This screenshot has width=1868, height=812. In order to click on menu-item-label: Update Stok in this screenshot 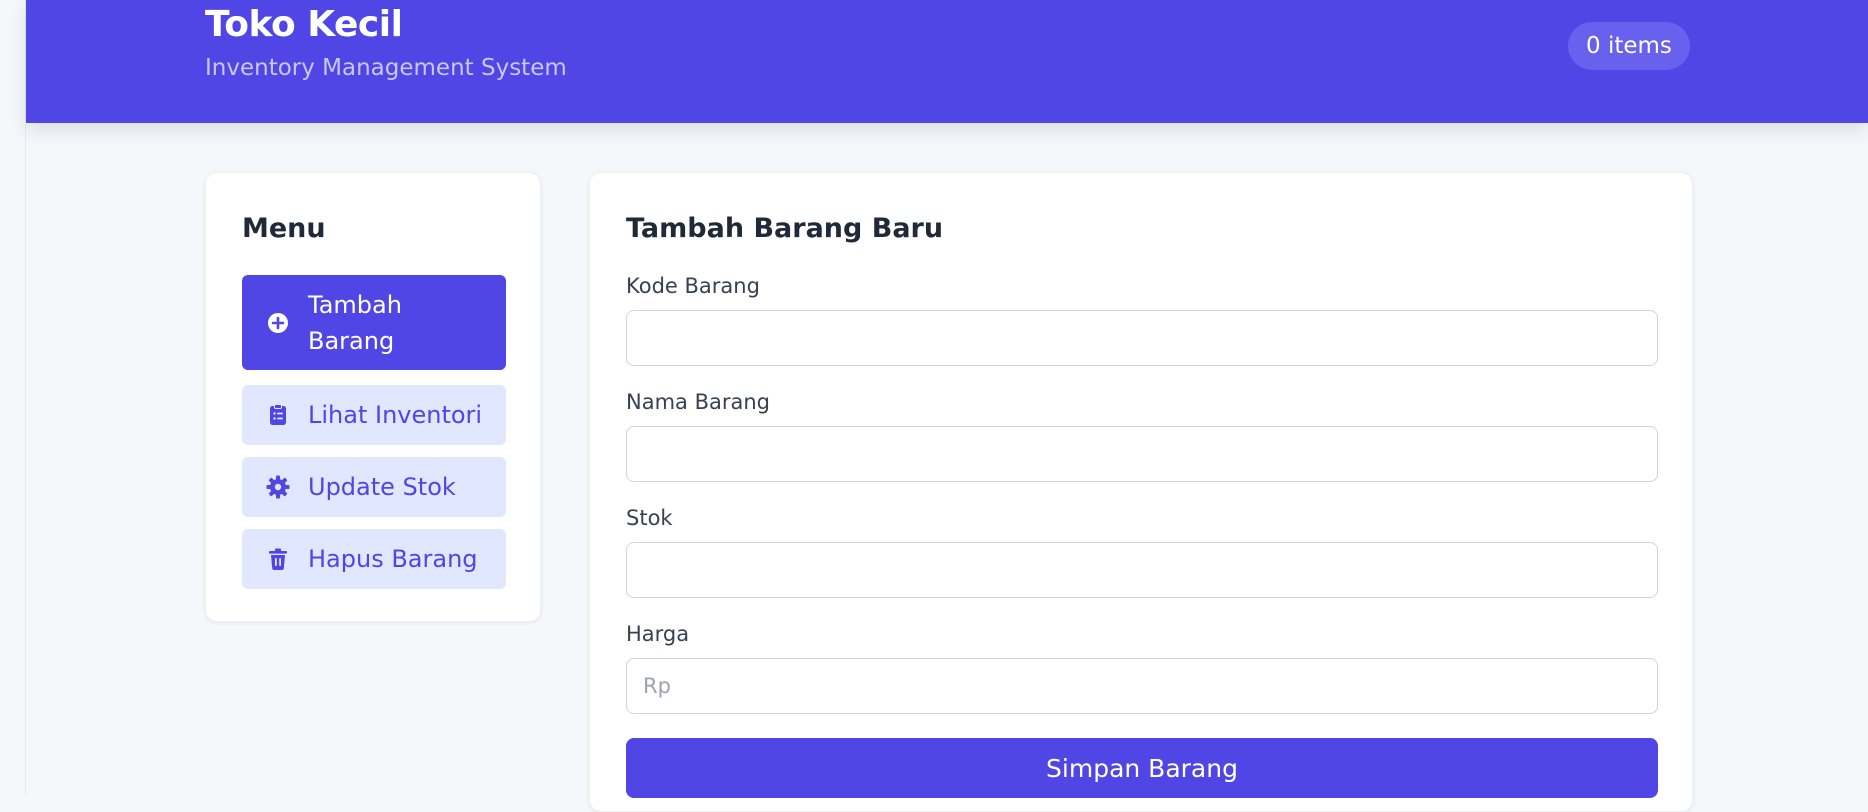, I will do `click(382, 487)`.